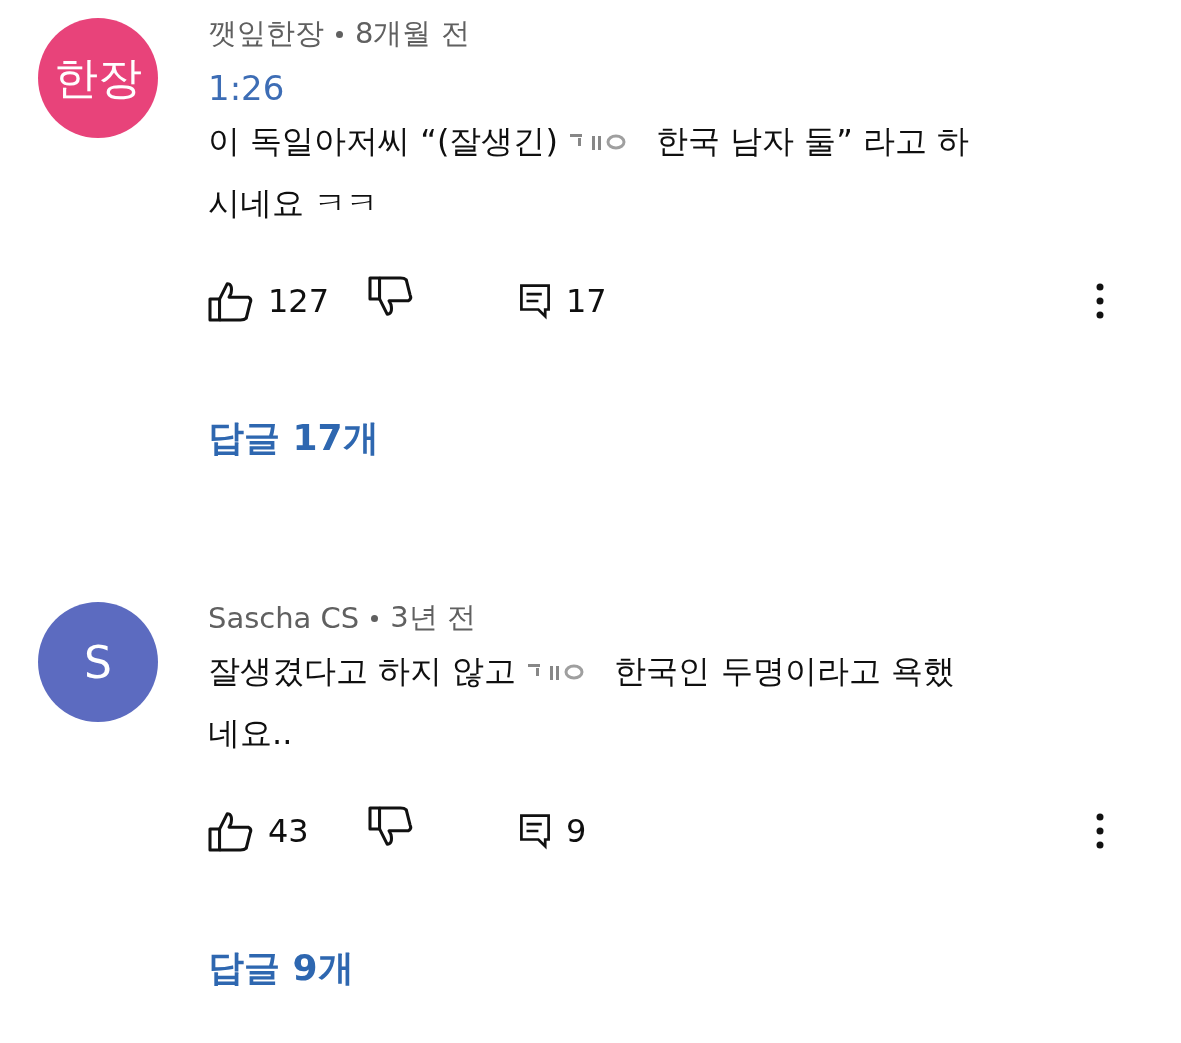 The width and height of the screenshot is (1181, 1043). I want to click on author-name: 깻잎한장, so click(266, 33).